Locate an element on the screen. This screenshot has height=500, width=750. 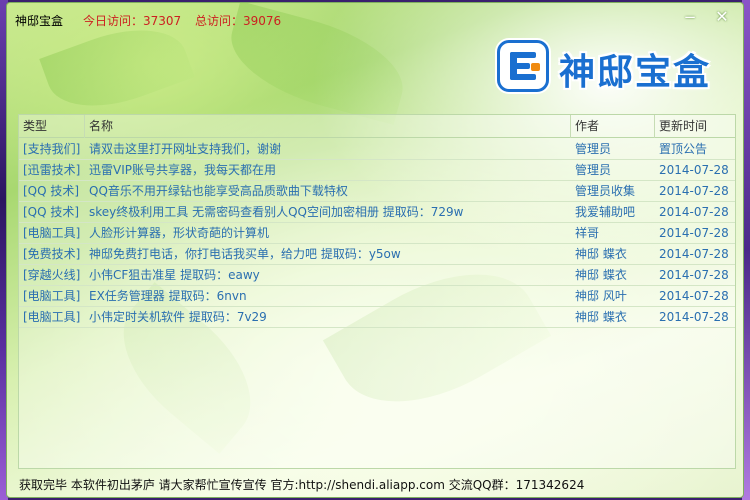
total-visits-counter: 总访问：39076 is located at coordinates (238, 21).